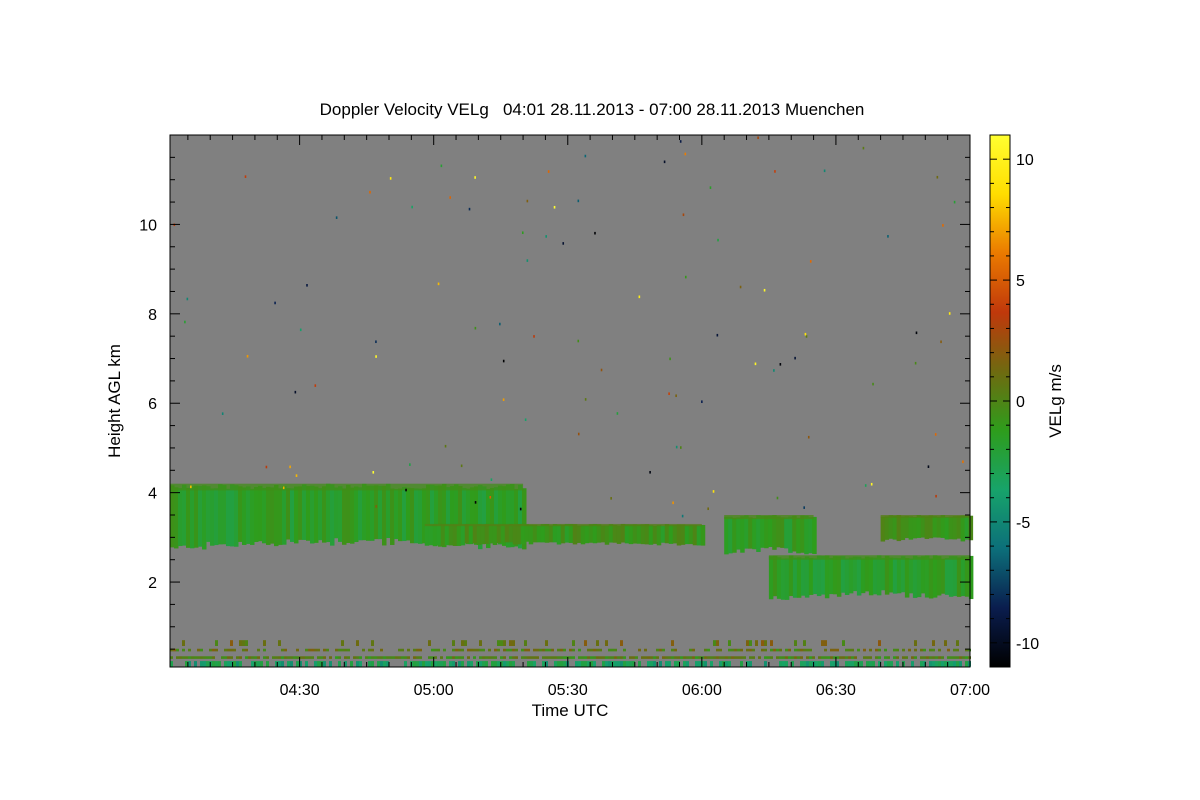 The image size is (1200, 800). I want to click on y-tick-label: 2, so click(152, 583).